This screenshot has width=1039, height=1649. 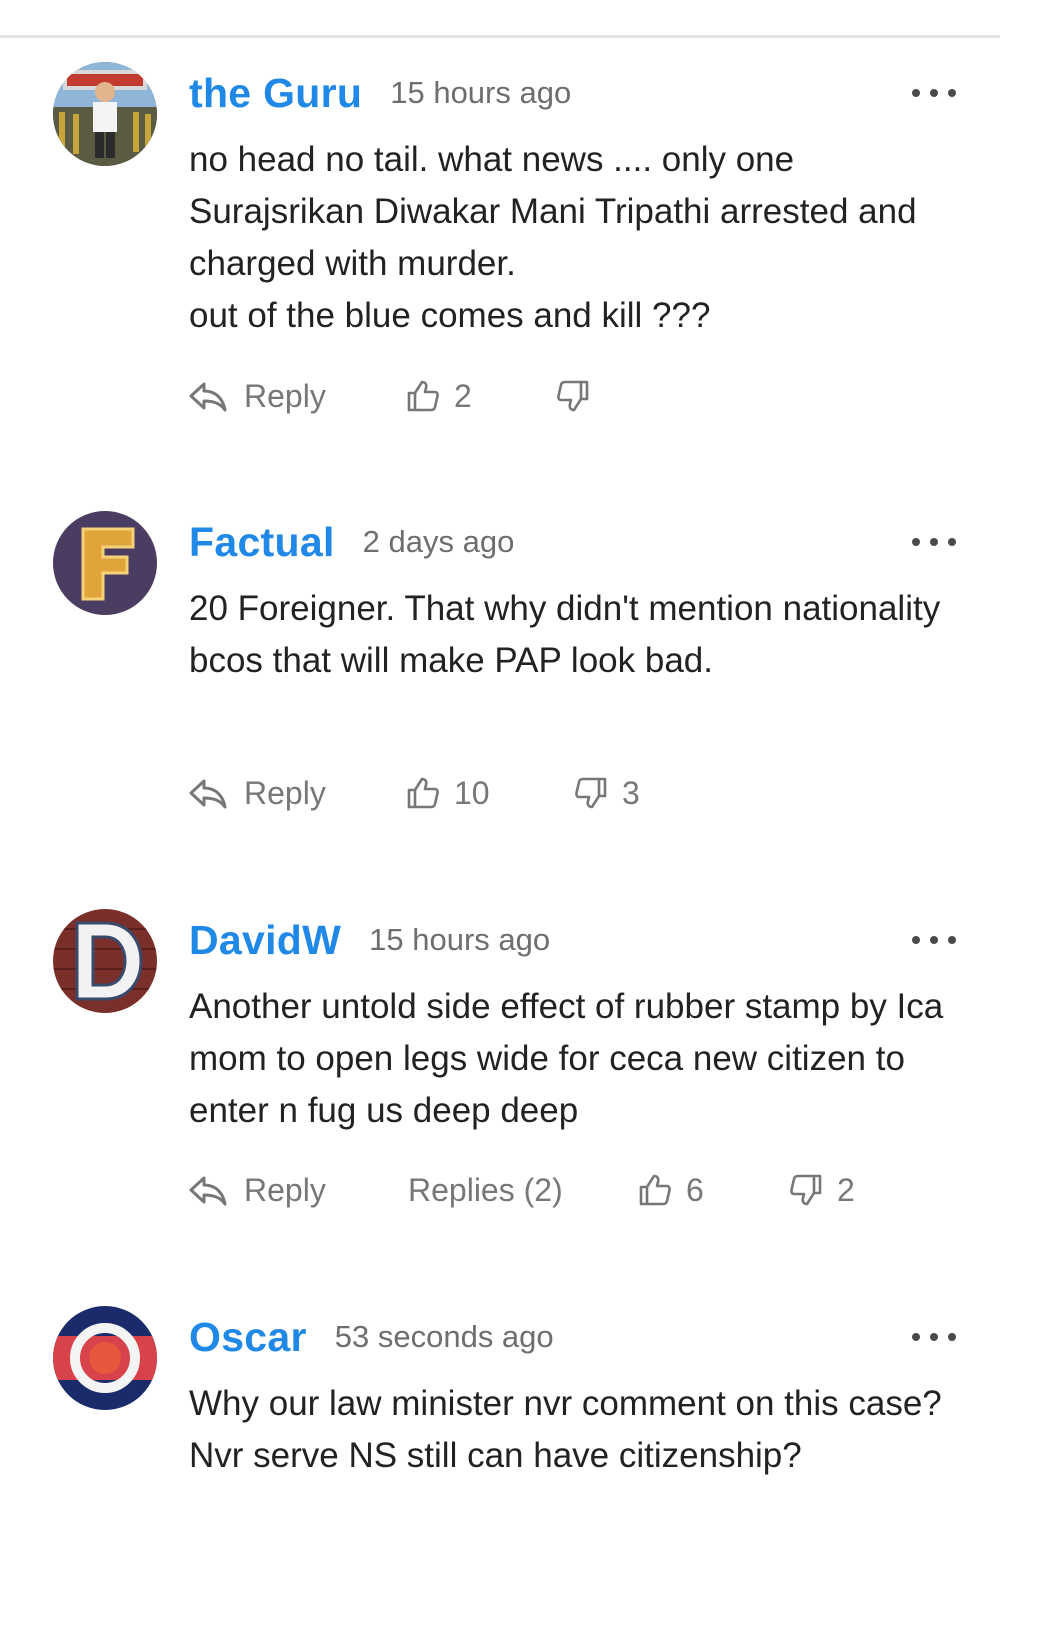 I want to click on comment-actions: Reply 10 3, so click(x=519, y=793).